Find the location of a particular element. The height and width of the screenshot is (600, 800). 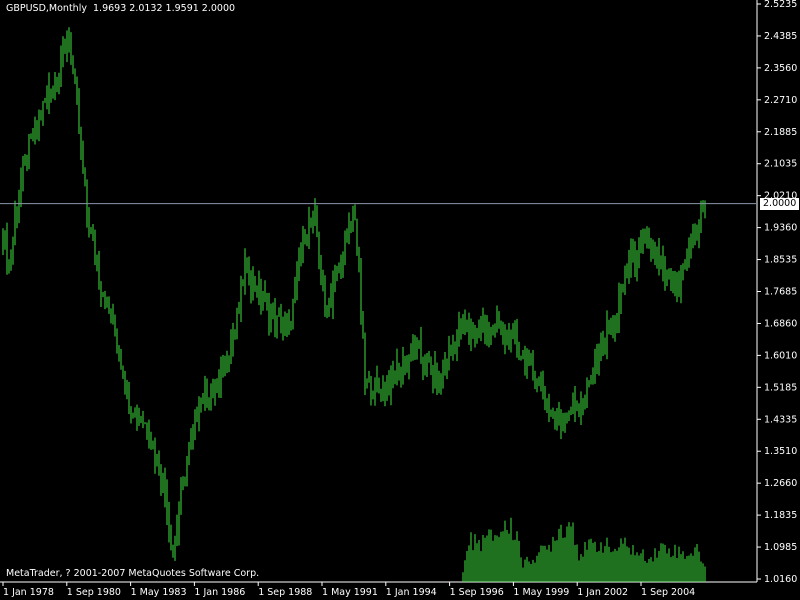

symbol-timeframe: GBPUSD,Monthly is located at coordinates (46, 8).